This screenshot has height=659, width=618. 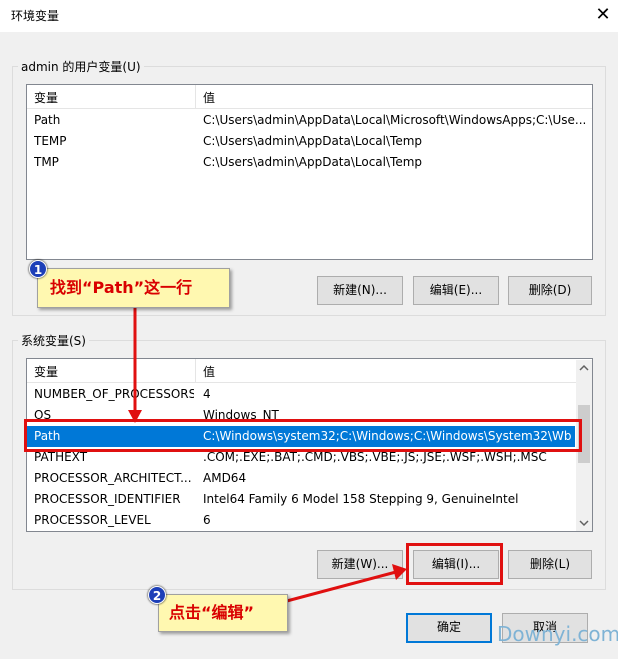 I want to click on arrow-step1, so click(x=135, y=365).